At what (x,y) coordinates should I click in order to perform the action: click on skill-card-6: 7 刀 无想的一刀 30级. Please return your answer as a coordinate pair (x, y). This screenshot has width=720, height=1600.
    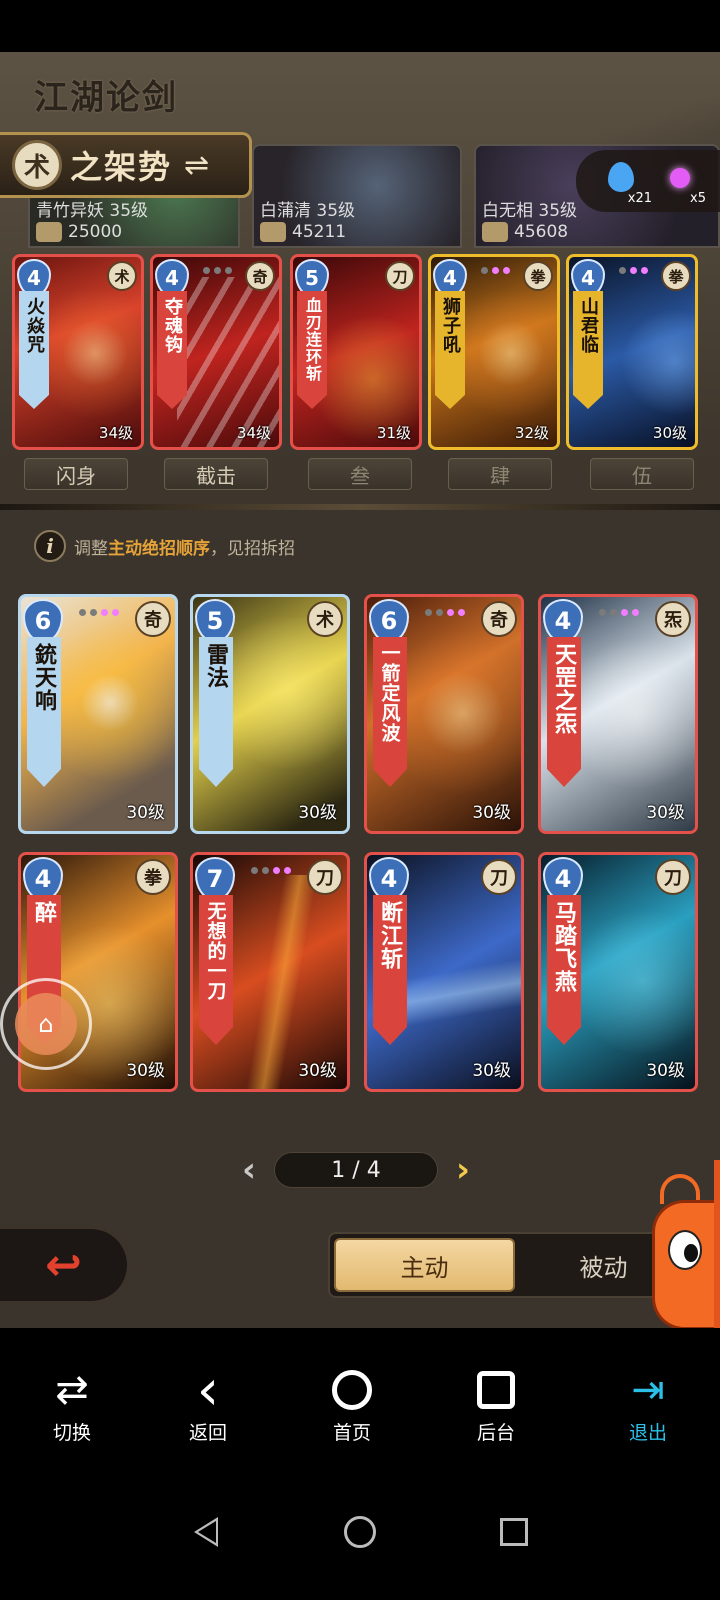
    Looking at the image, I should click on (270, 972).